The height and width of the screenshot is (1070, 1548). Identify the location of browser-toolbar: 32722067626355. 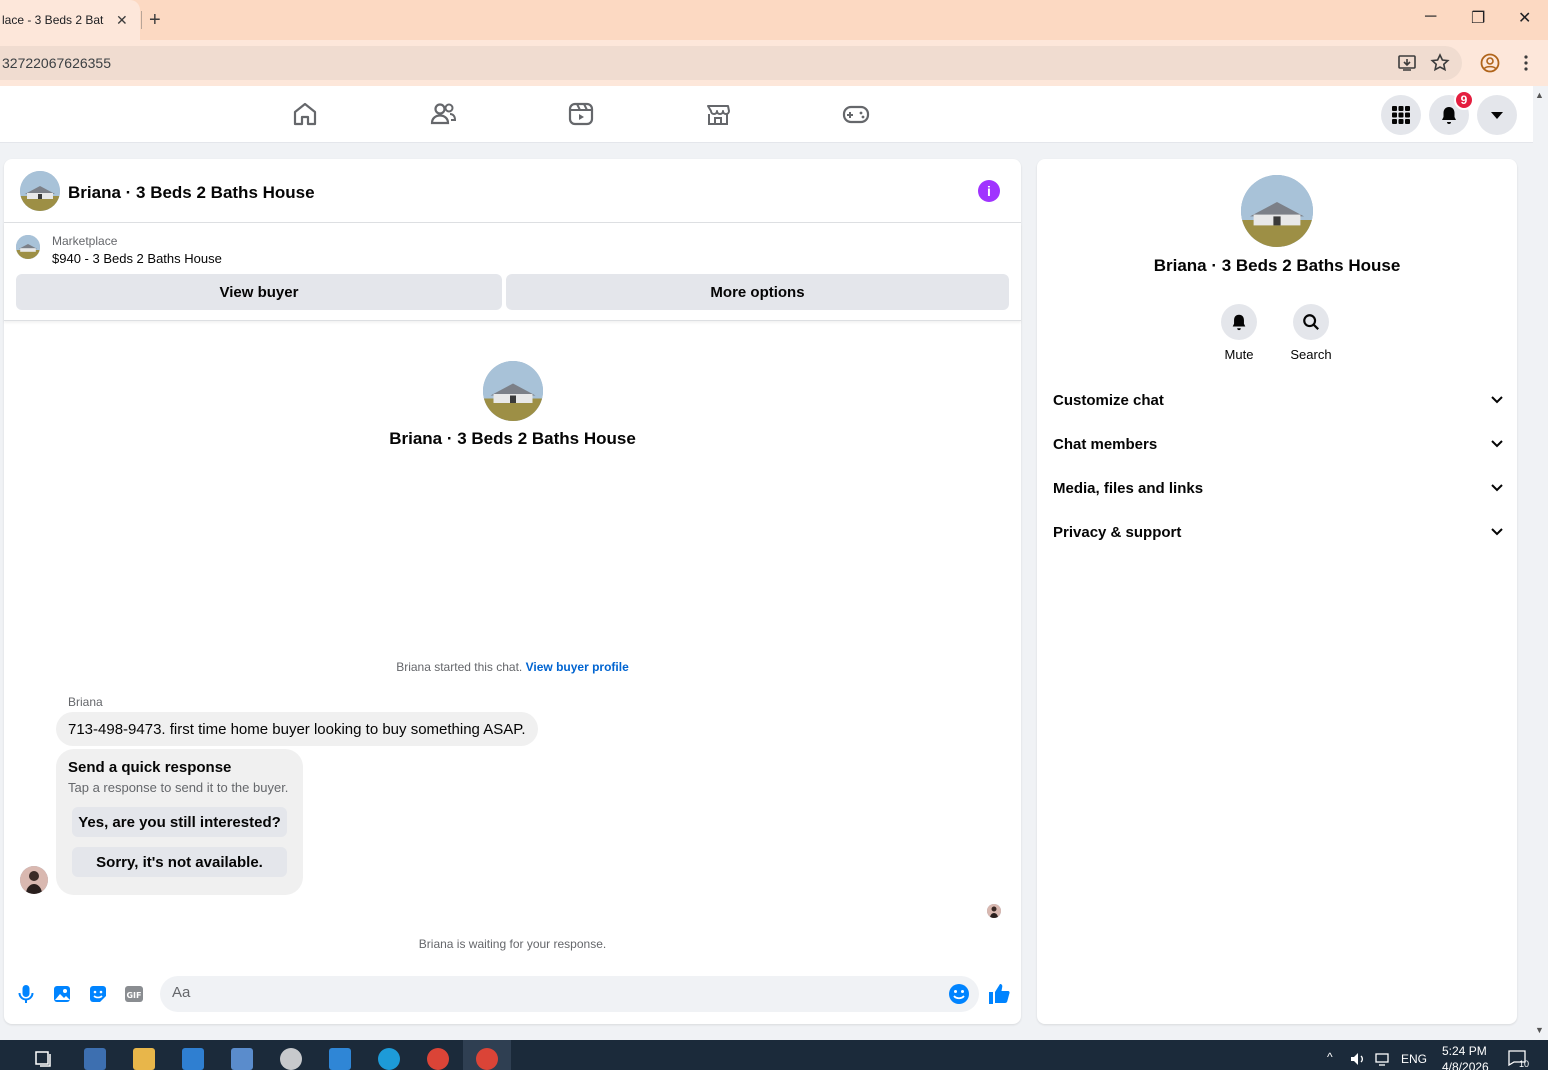
(774, 63).